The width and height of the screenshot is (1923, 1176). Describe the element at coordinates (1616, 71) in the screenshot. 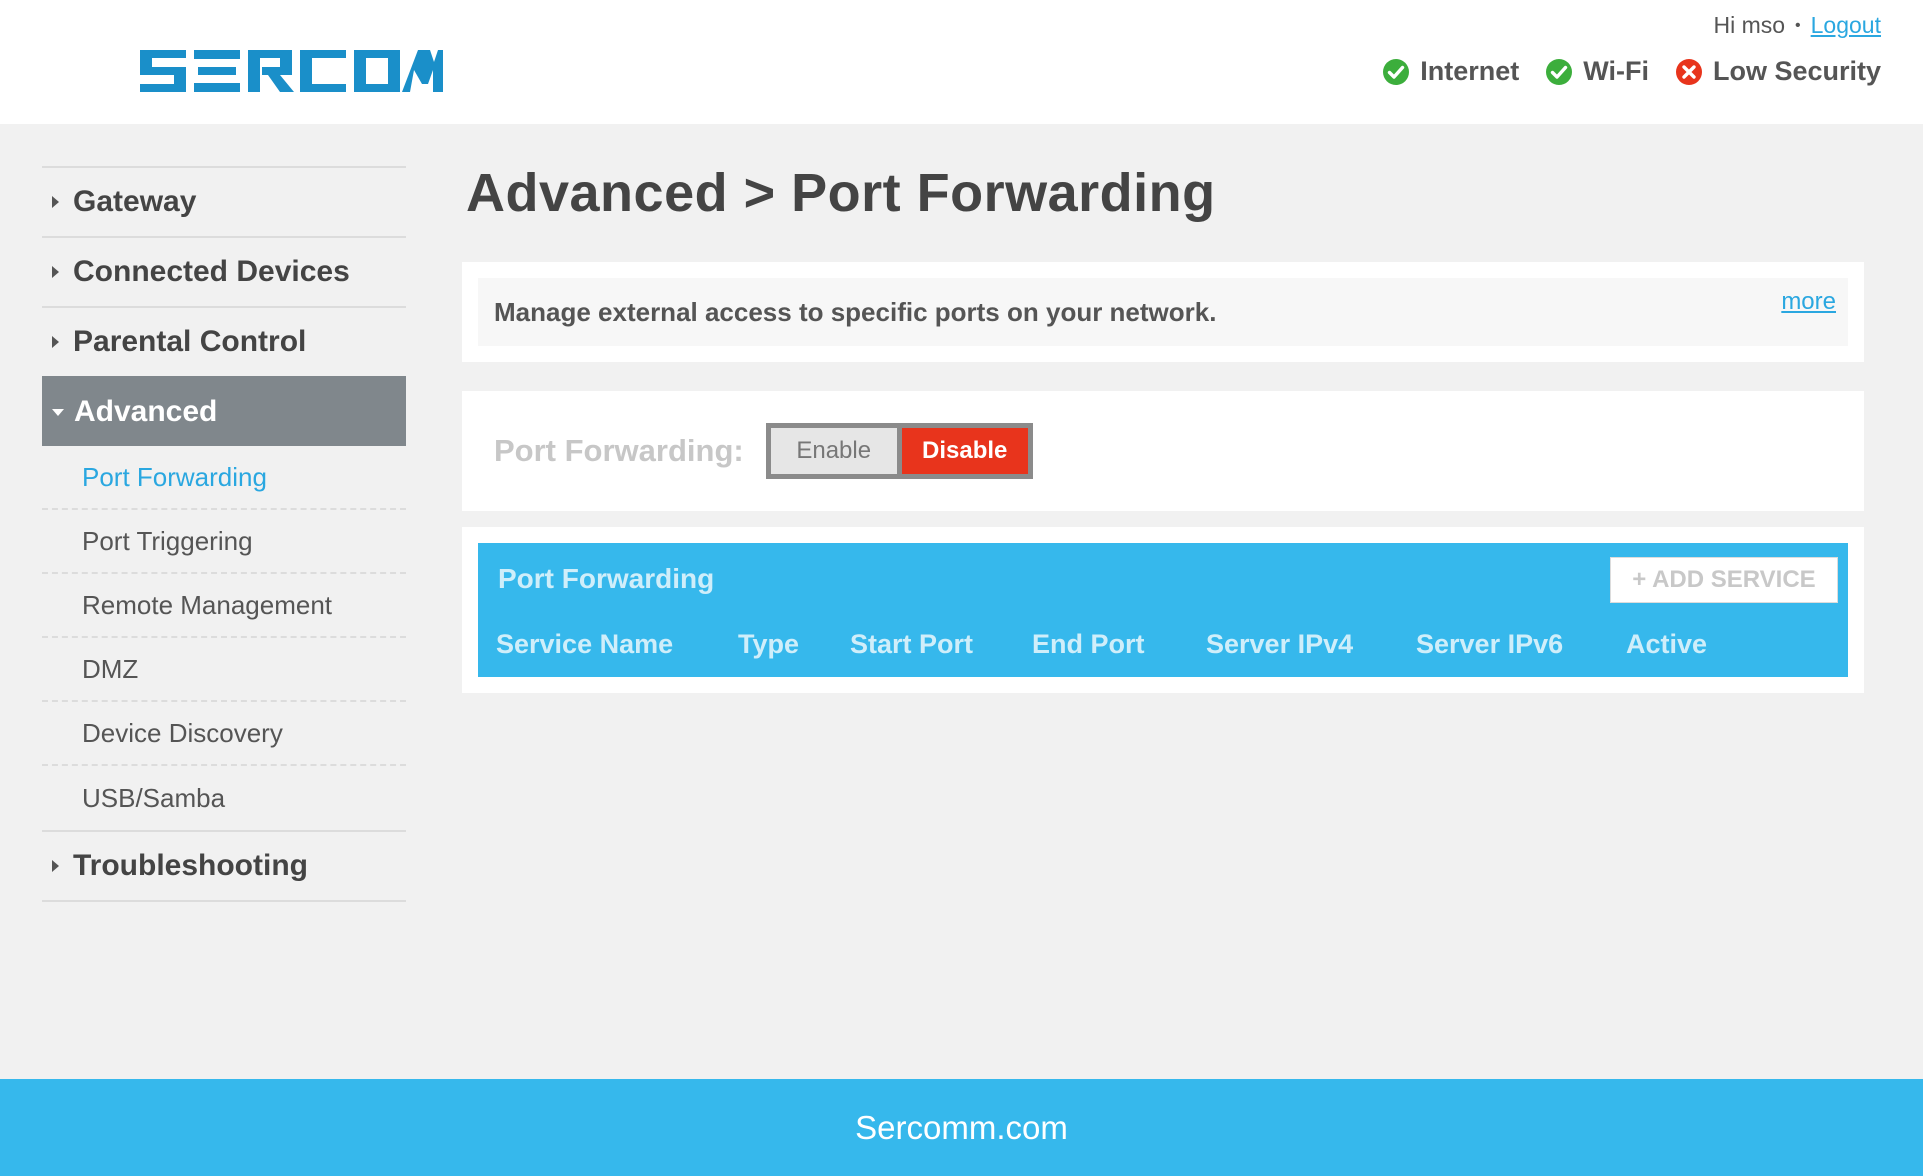

I see `status-label: Wi-Fi` at that location.